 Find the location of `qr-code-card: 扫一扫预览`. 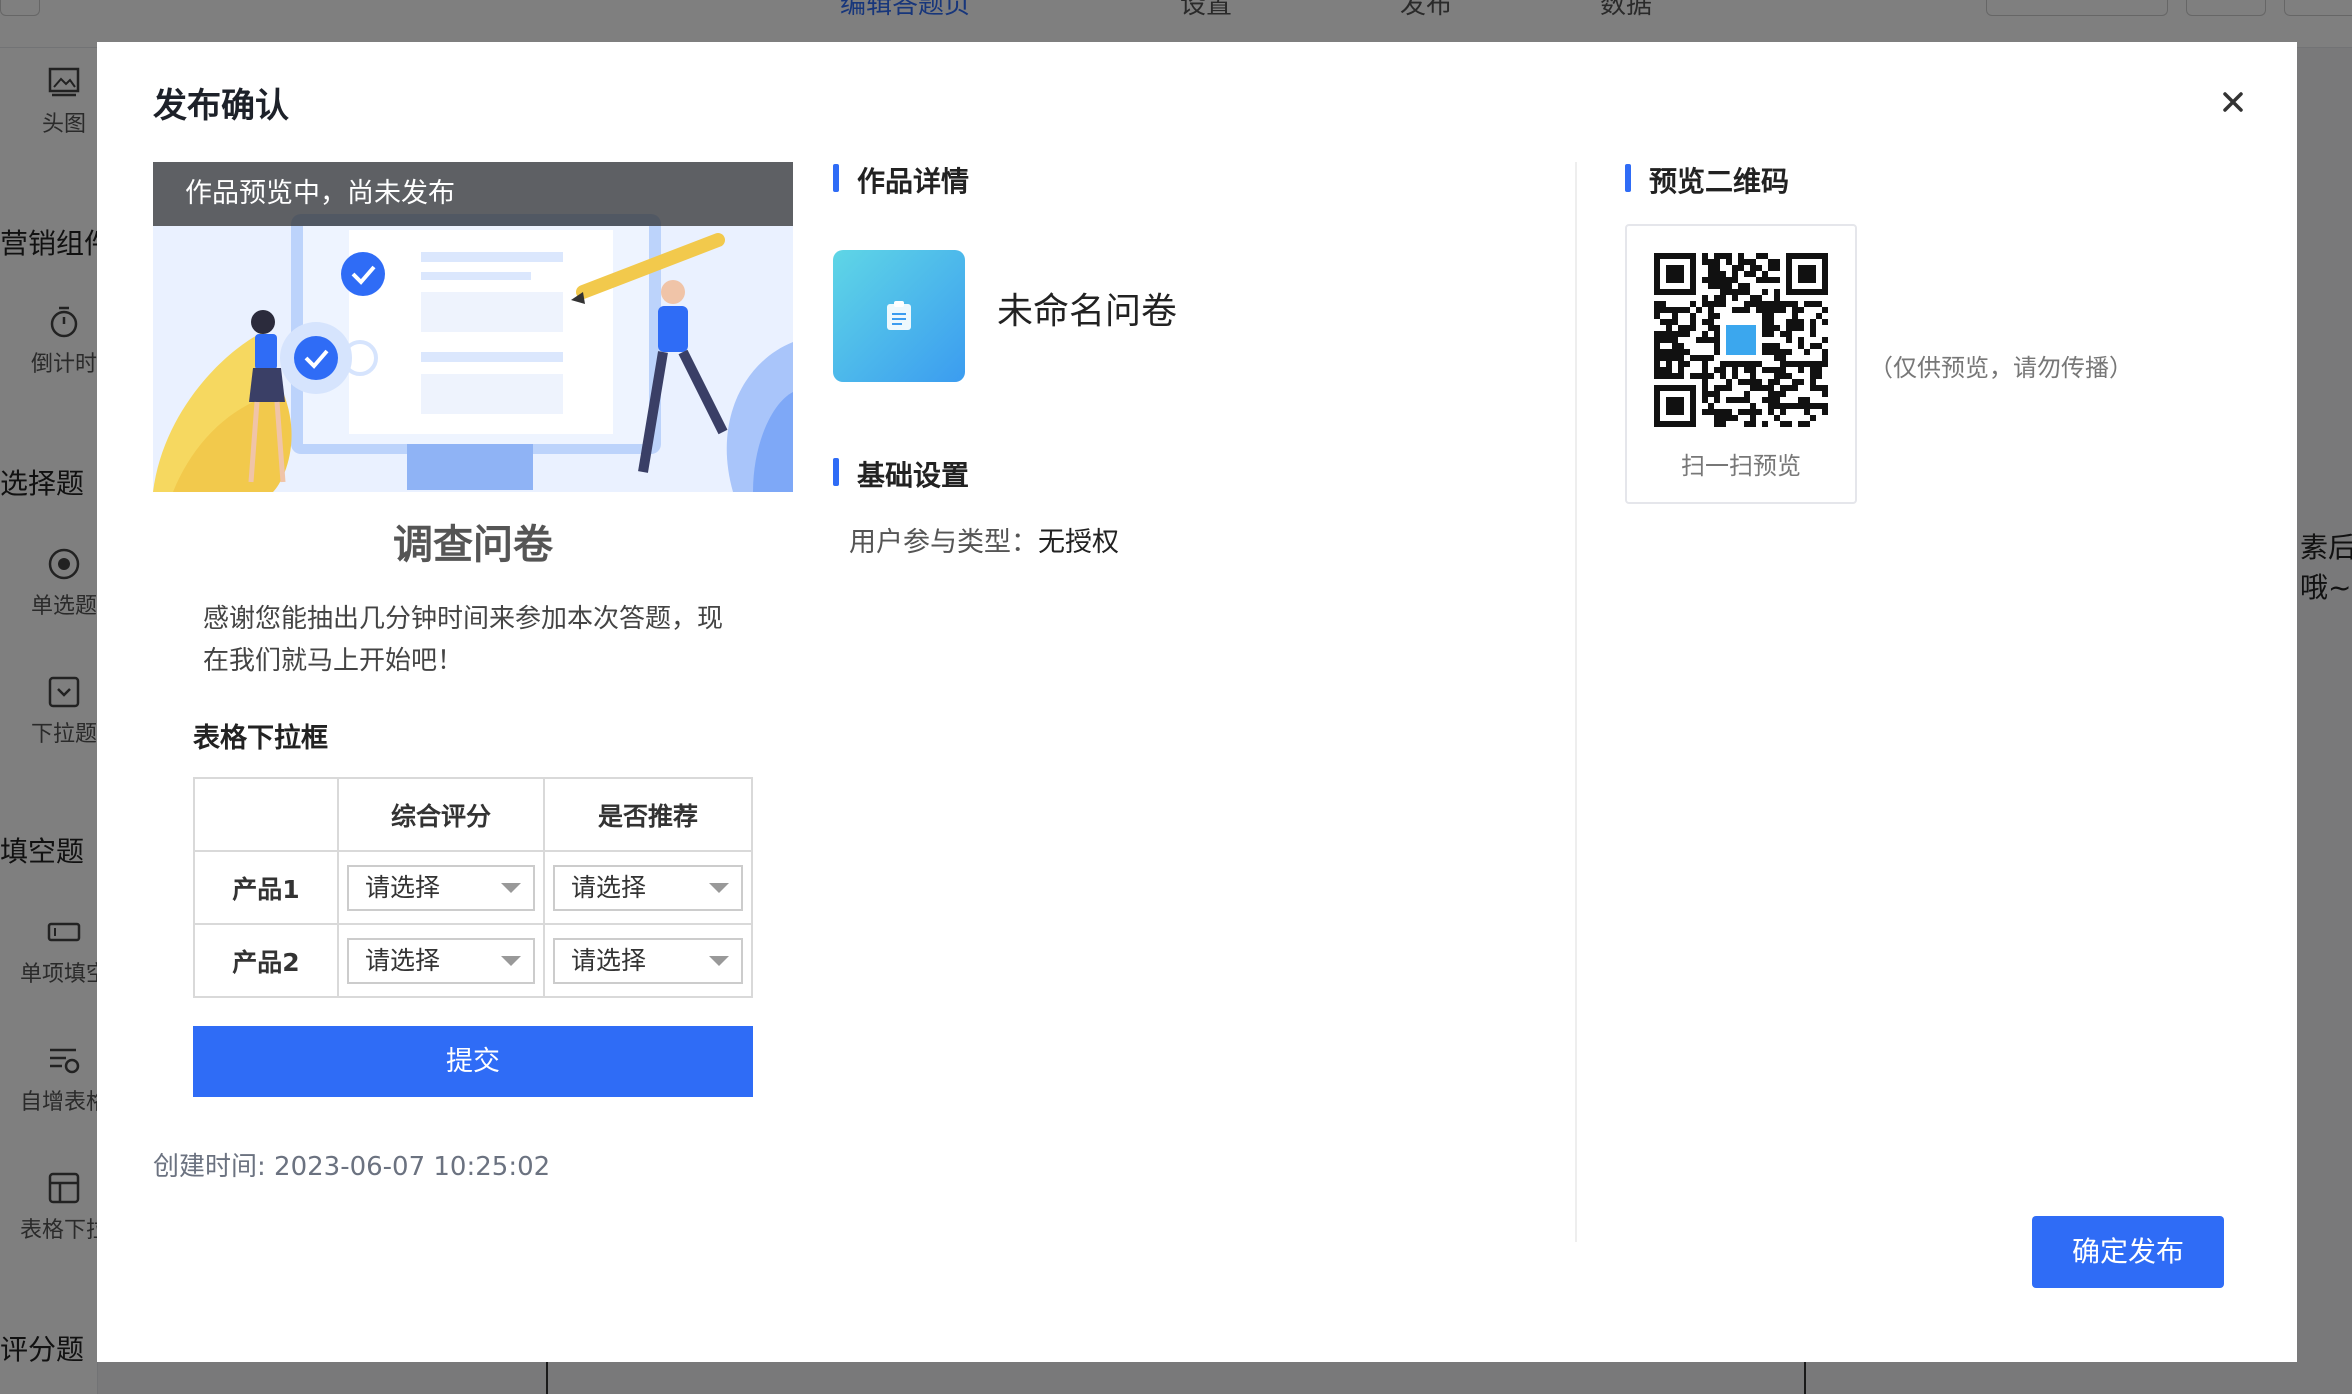

qr-code-card: 扫一扫预览 is located at coordinates (1741, 364).